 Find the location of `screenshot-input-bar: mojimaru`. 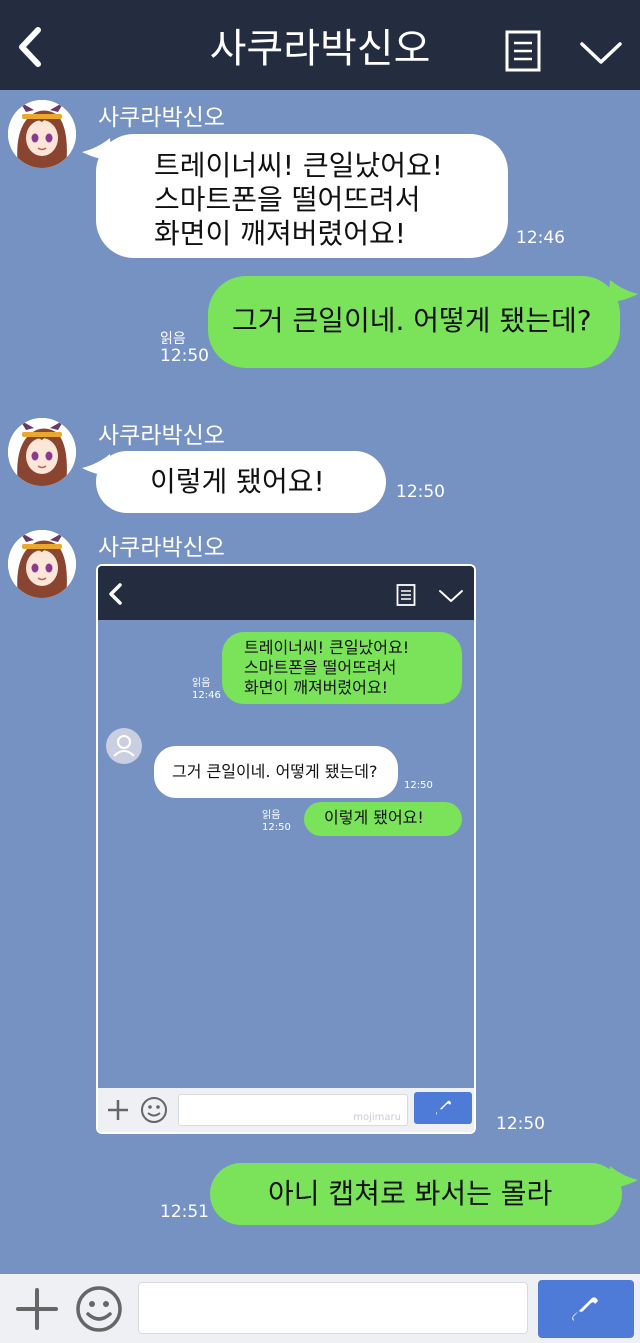

screenshot-input-bar: mojimaru is located at coordinates (286, 1110).